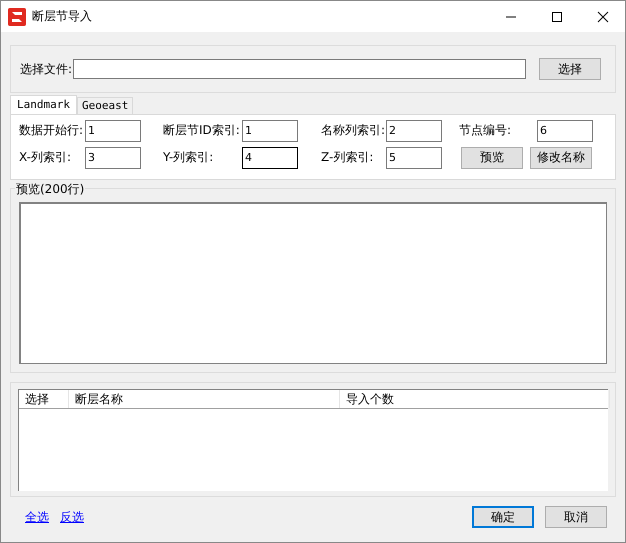 The height and width of the screenshot is (543, 626). Describe the element at coordinates (557, 16) in the screenshot. I see `maximize-icon` at that location.